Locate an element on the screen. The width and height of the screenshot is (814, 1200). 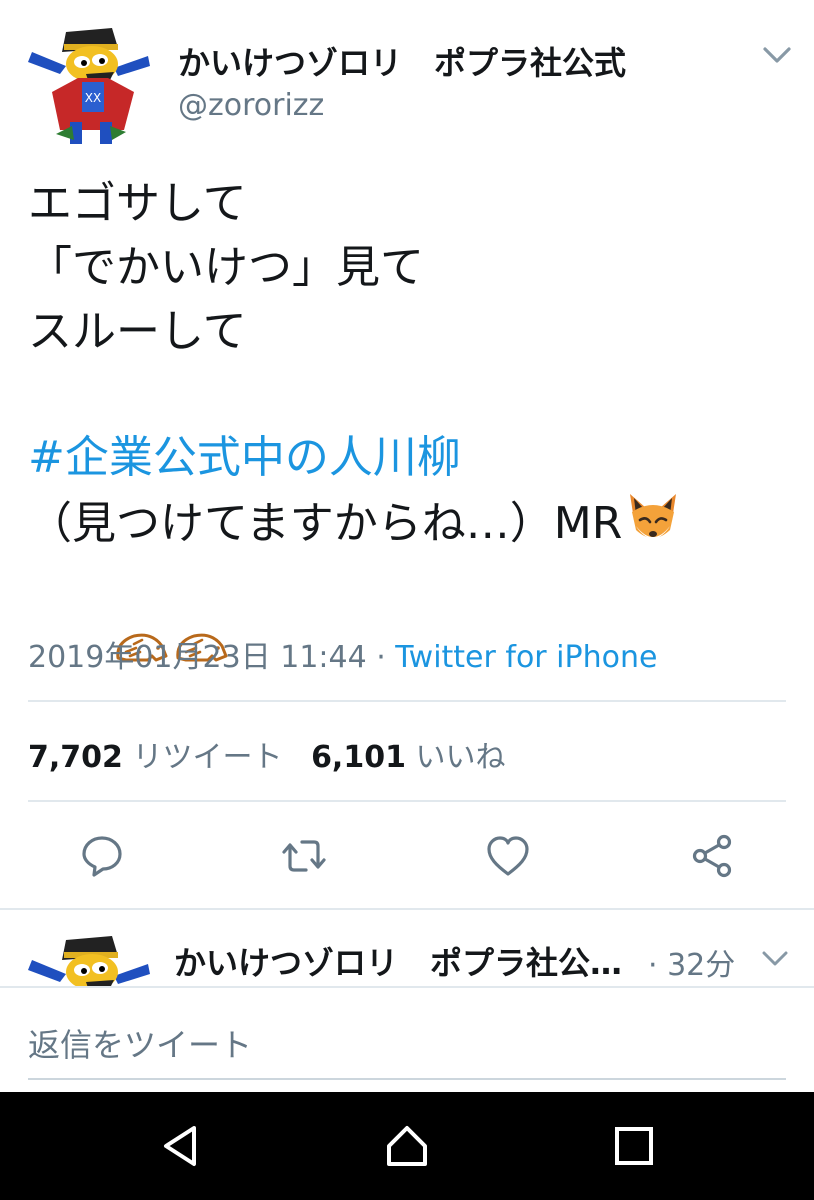
tweet-timestamp: 2019年01月23日 11:44 is located at coordinates (197, 657).